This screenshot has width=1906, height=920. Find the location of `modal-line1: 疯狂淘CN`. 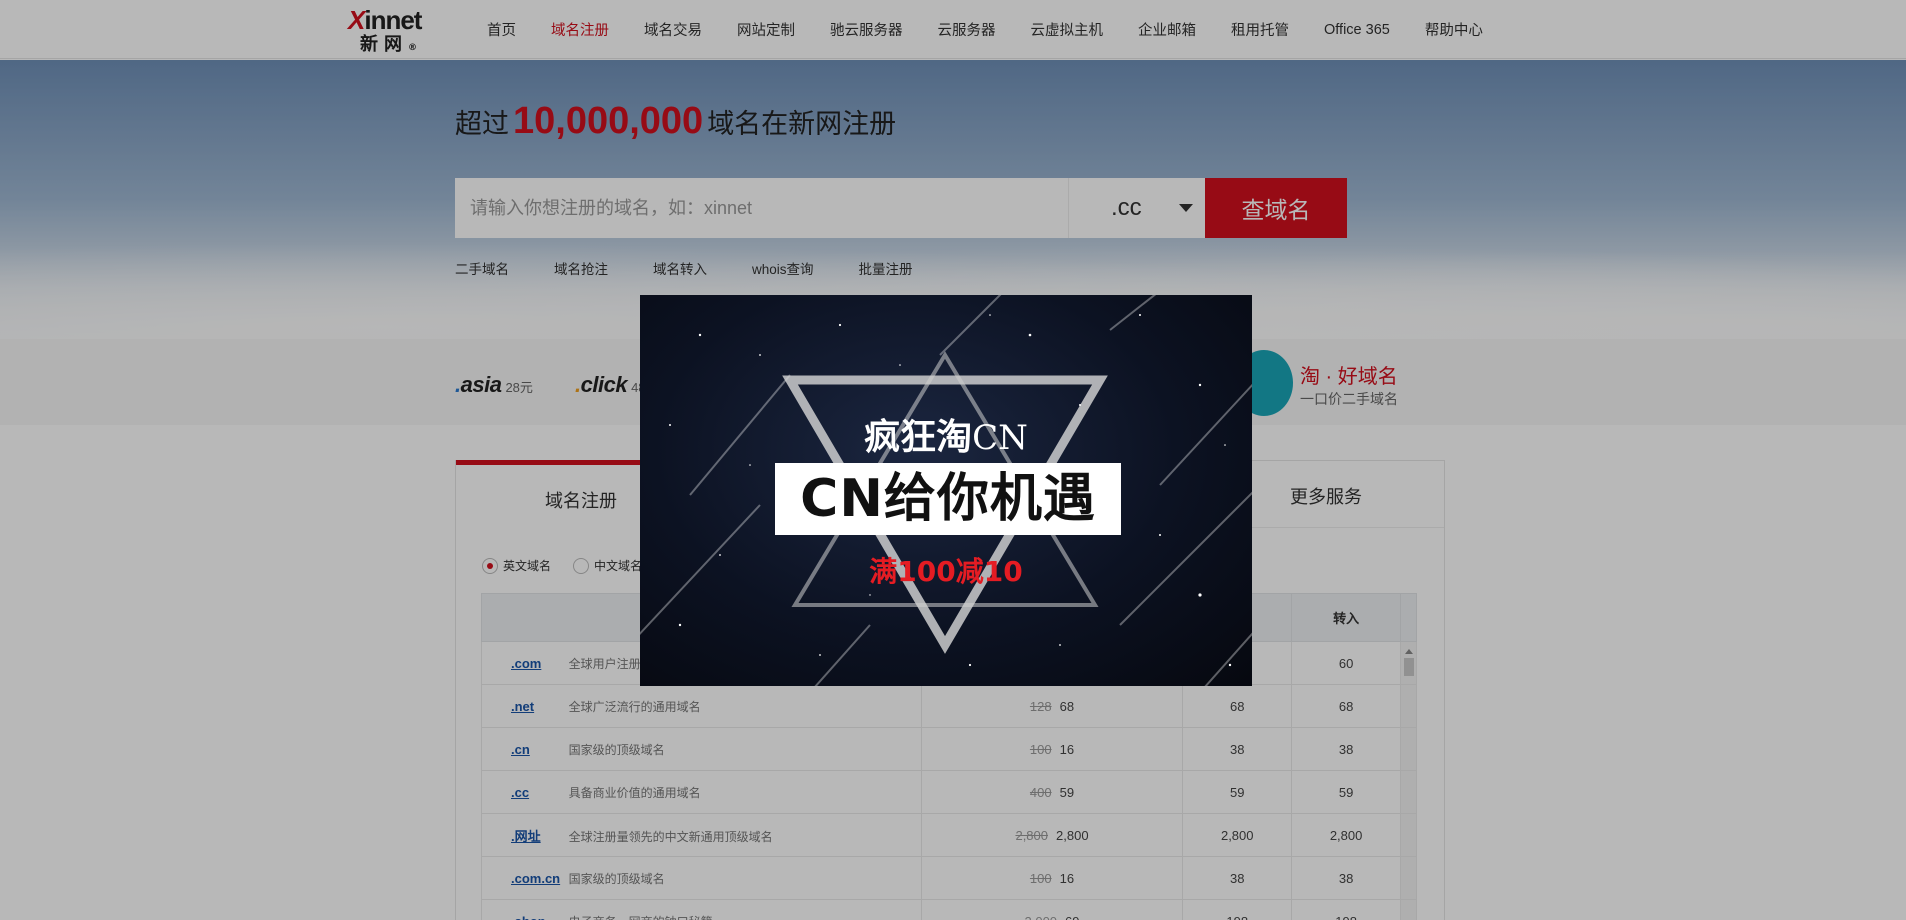

modal-line1: 疯狂淘CN is located at coordinates (946, 437).